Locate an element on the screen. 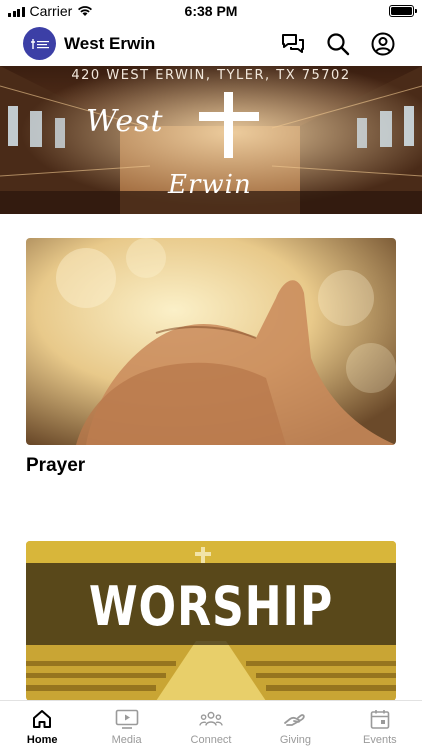 Image resolution: width=422 pixels, height=750 pixels. tab-bar: Home Media Connect Giving Events is located at coordinates (211, 725).